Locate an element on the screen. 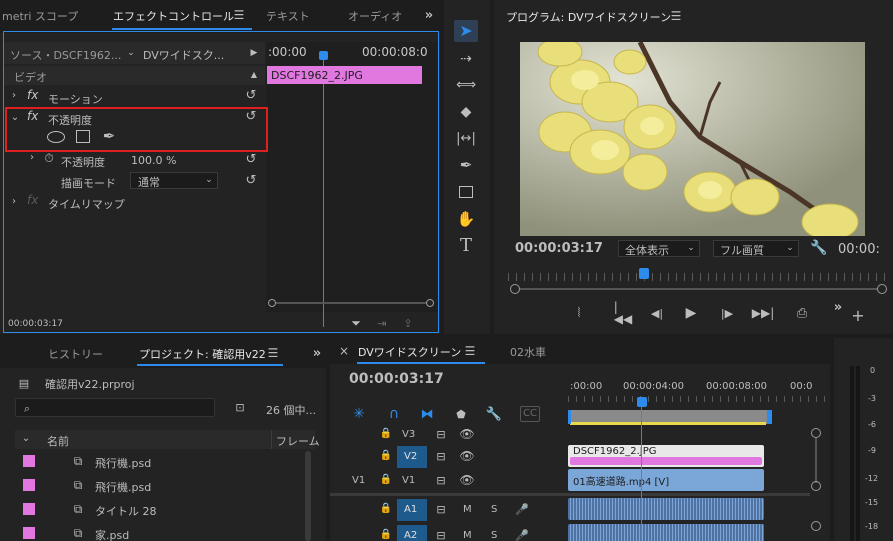 Image resolution: width=893 pixels, height=541 pixels. track-name: V3 is located at coordinates (408, 434).